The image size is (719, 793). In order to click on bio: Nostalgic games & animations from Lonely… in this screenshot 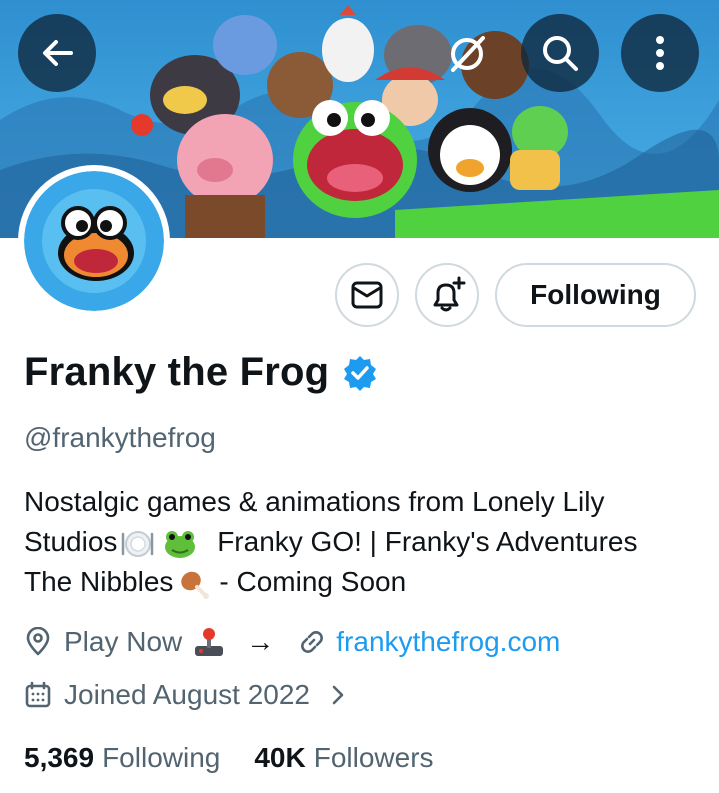, I will do `click(364, 542)`.